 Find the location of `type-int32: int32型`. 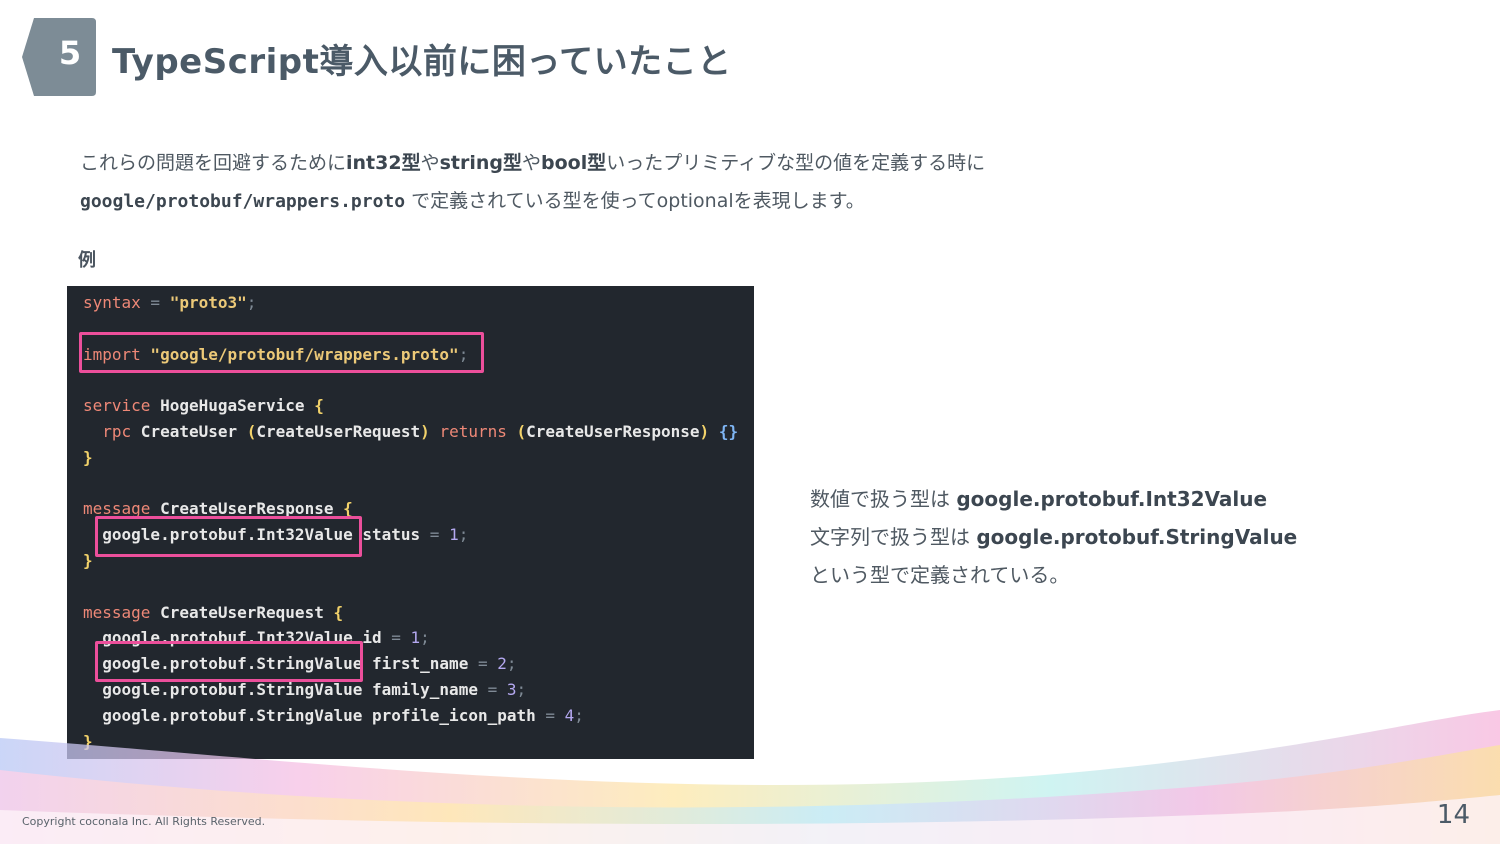

type-int32: int32型 is located at coordinates (383, 163).